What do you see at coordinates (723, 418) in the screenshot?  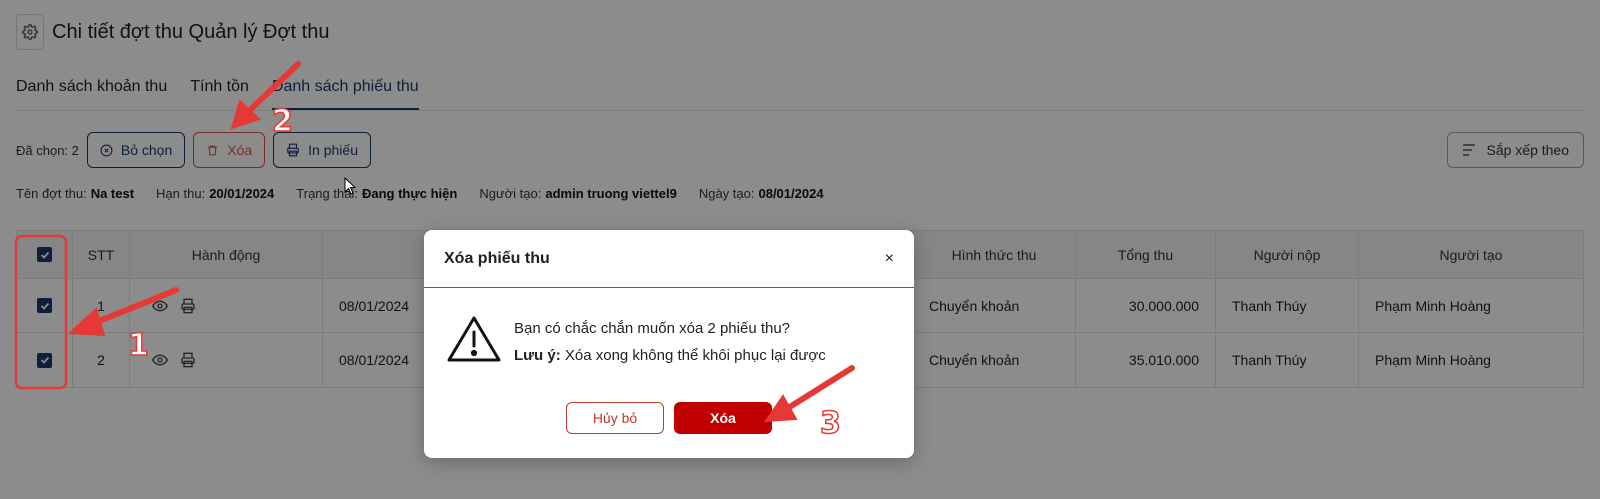 I see `confirm-delete-button: Xóa` at bounding box center [723, 418].